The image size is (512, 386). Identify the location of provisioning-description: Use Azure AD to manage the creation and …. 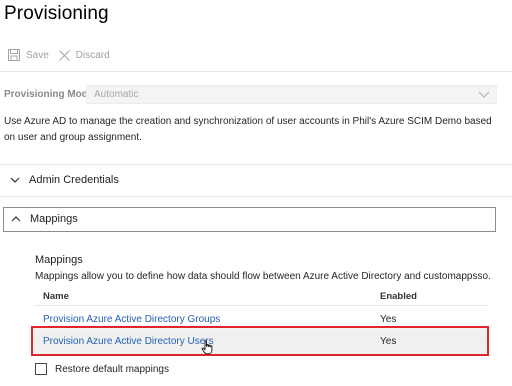
(248, 129).